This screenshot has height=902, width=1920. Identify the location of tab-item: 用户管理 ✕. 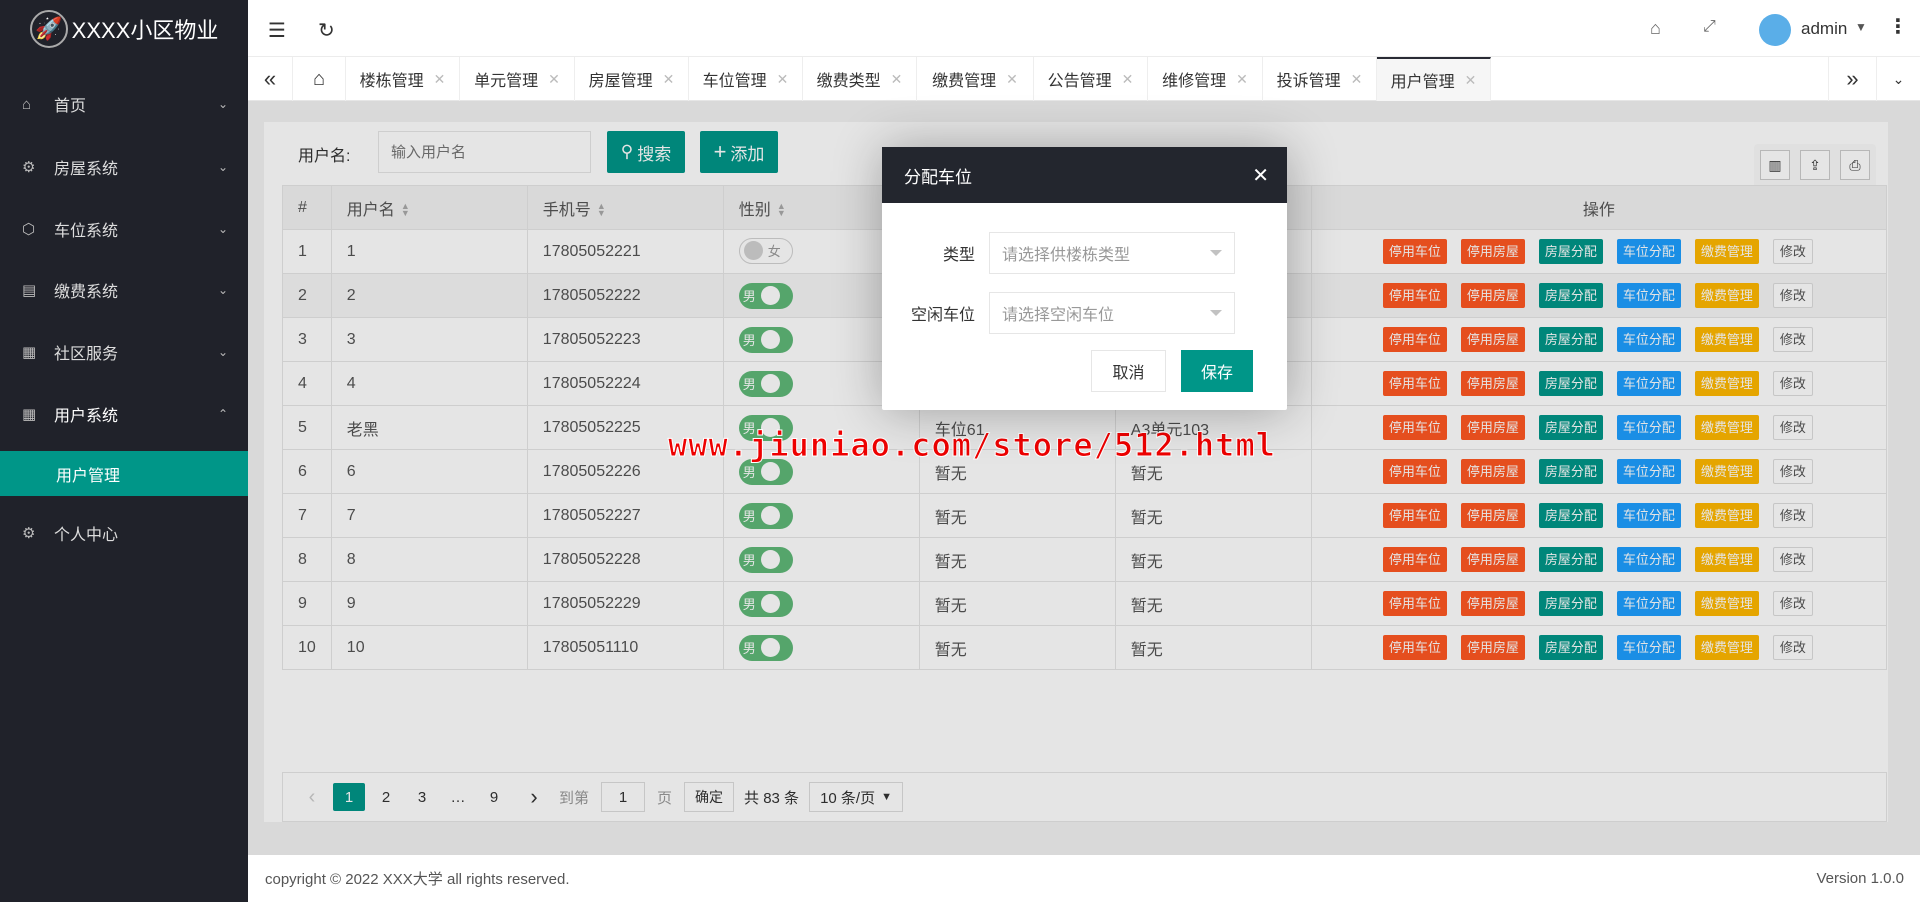
(1434, 79).